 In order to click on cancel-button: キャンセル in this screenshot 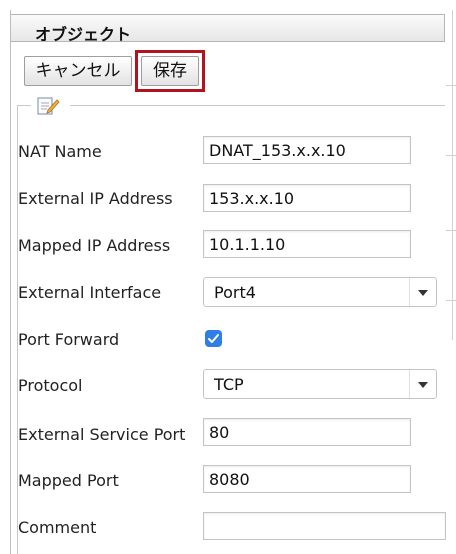, I will do `click(78, 71)`.